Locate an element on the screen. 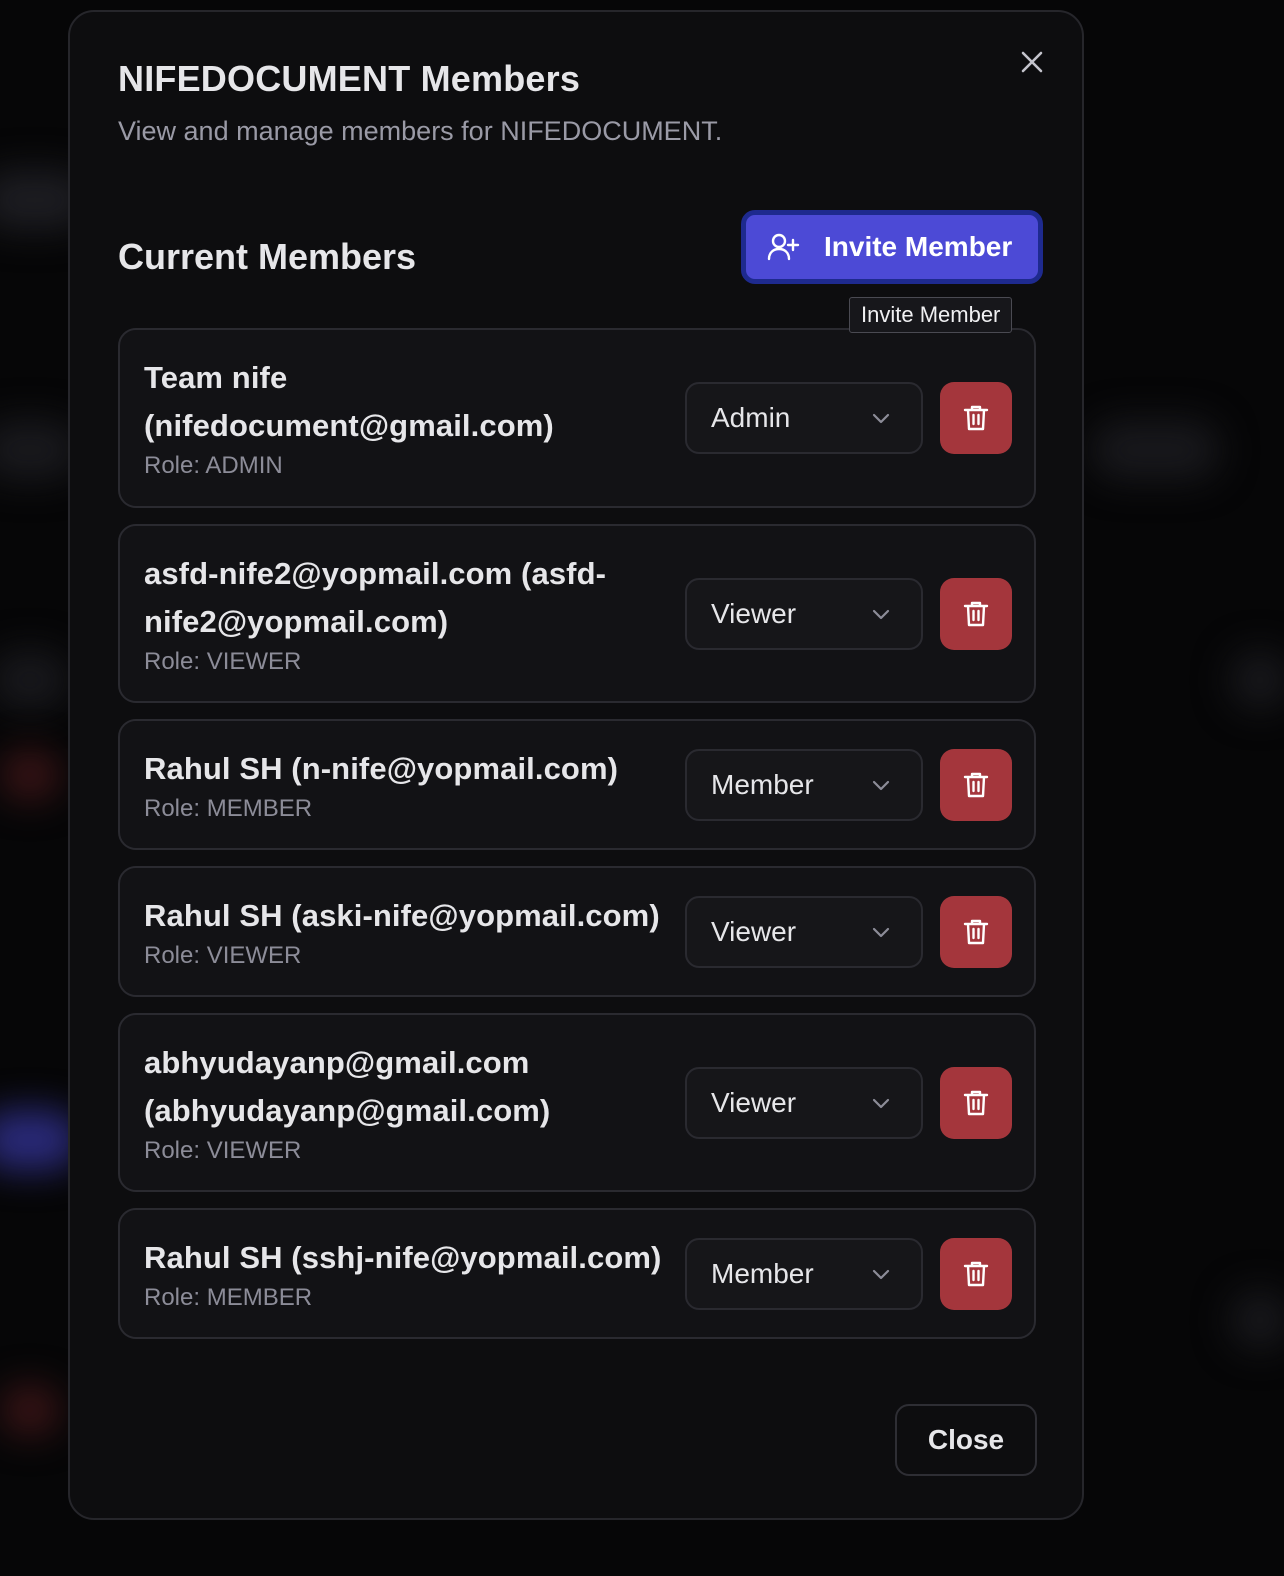 This screenshot has height=1576, width=1284. member-name: Rahul SH (sshj-nife@yopmail.com) is located at coordinates (403, 1257).